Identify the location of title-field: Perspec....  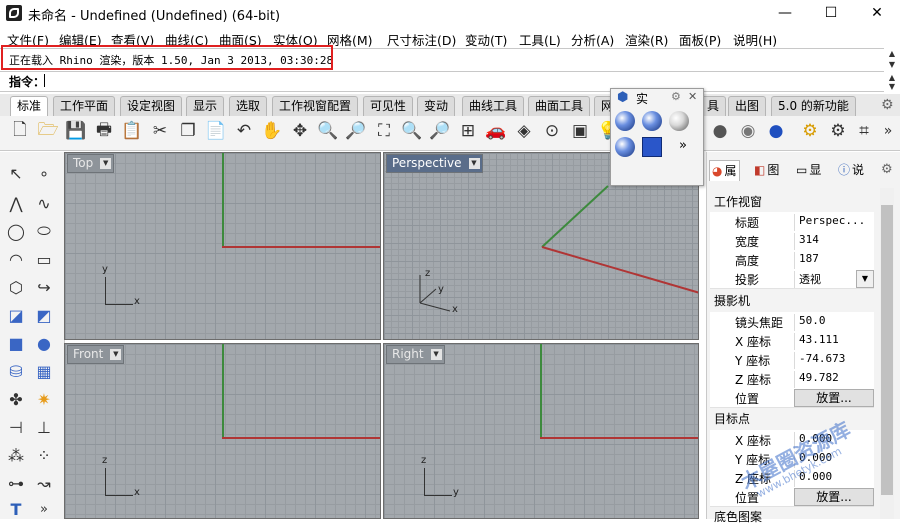
(834, 222).